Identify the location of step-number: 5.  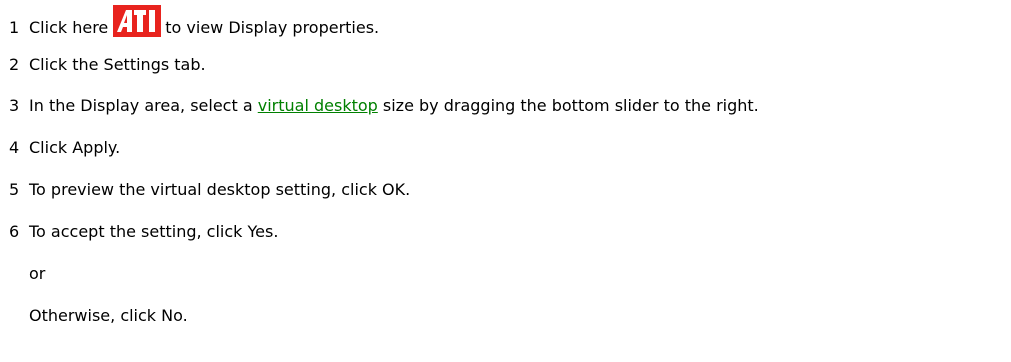
(14, 189).